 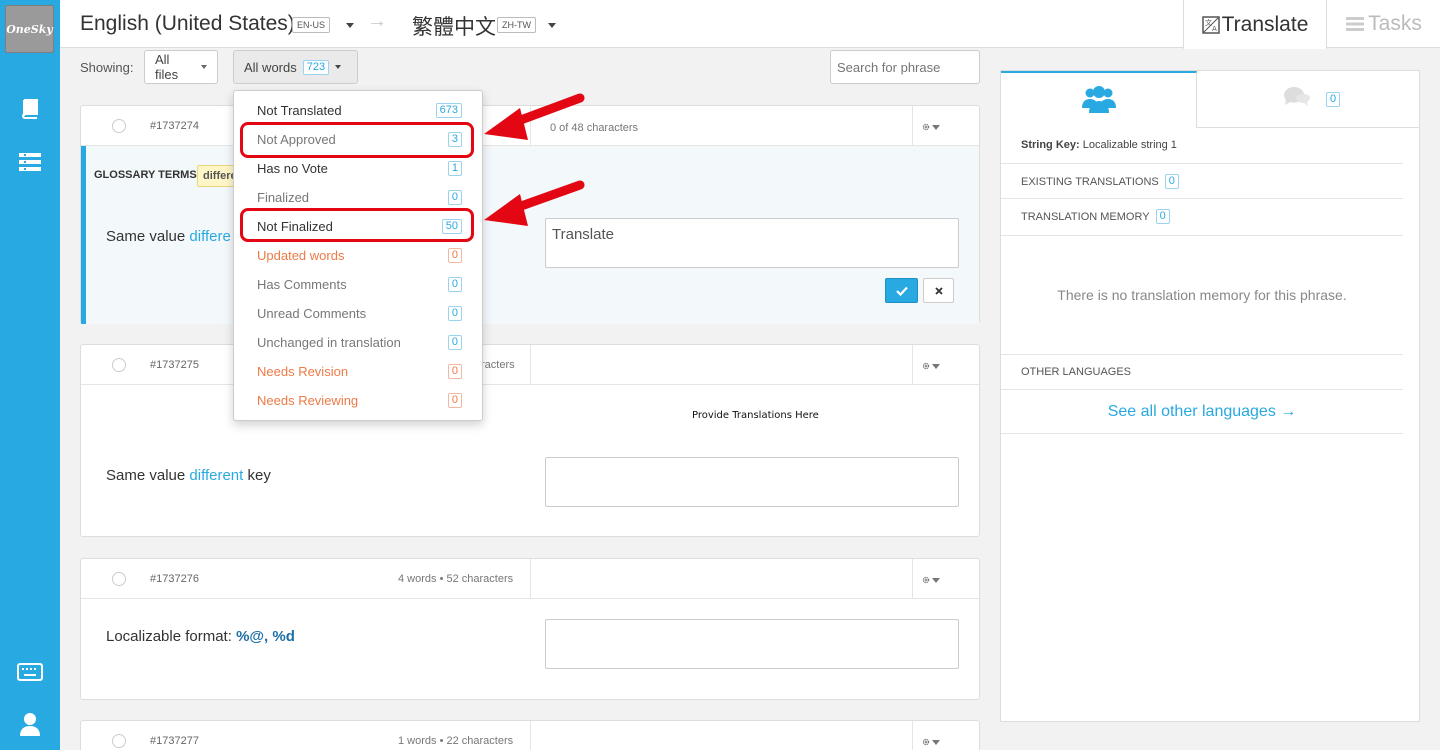 I want to click on tasks-icon, so click(x=1355, y=24).